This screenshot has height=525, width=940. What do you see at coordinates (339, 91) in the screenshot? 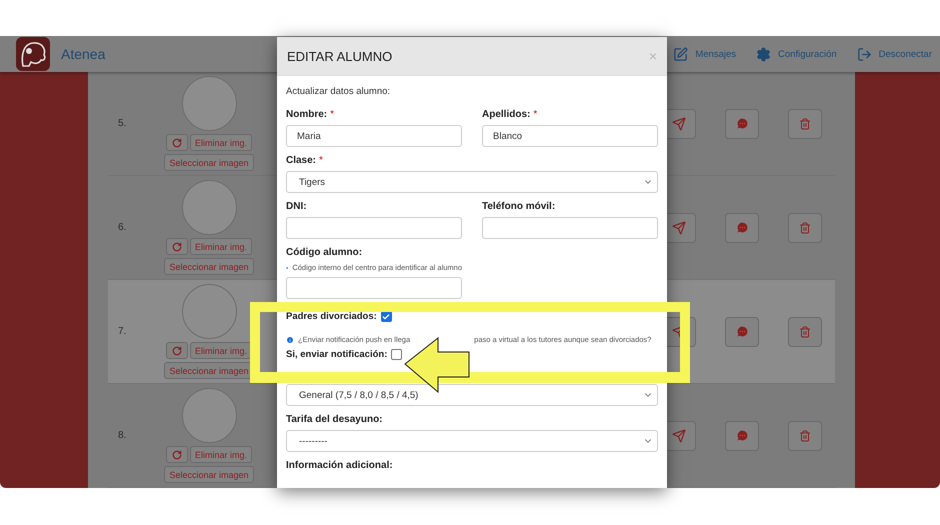
I see `intro-text: Actualizar datos alumno:` at bounding box center [339, 91].